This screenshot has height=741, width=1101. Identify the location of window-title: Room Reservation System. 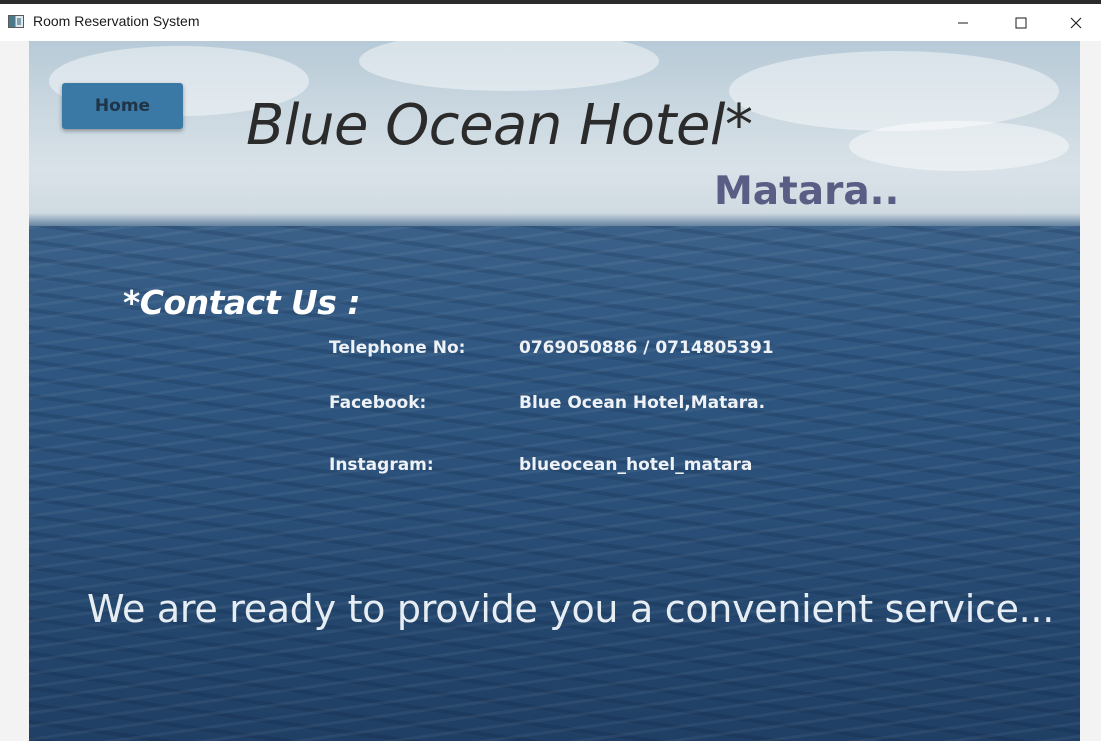
(116, 21).